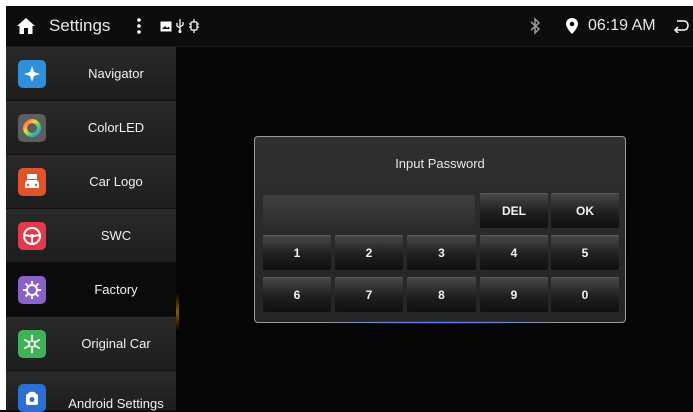 The image size is (693, 412). Describe the element at coordinates (585, 252) in the screenshot. I see `key-5: 5` at that location.